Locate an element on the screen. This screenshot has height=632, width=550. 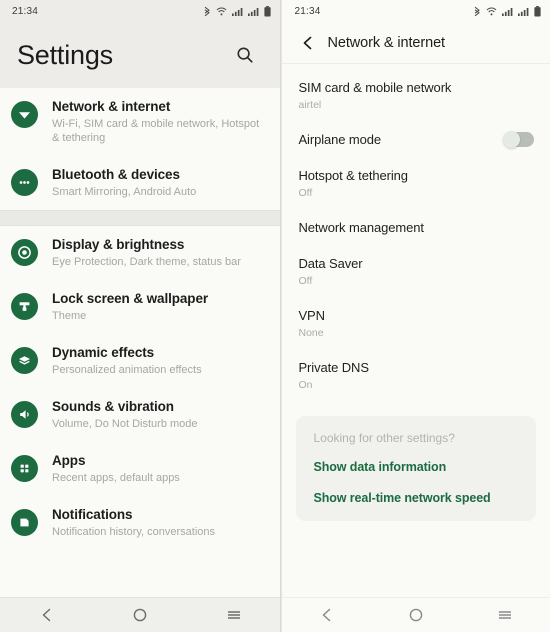
speaker-icon is located at coordinates (24, 414).